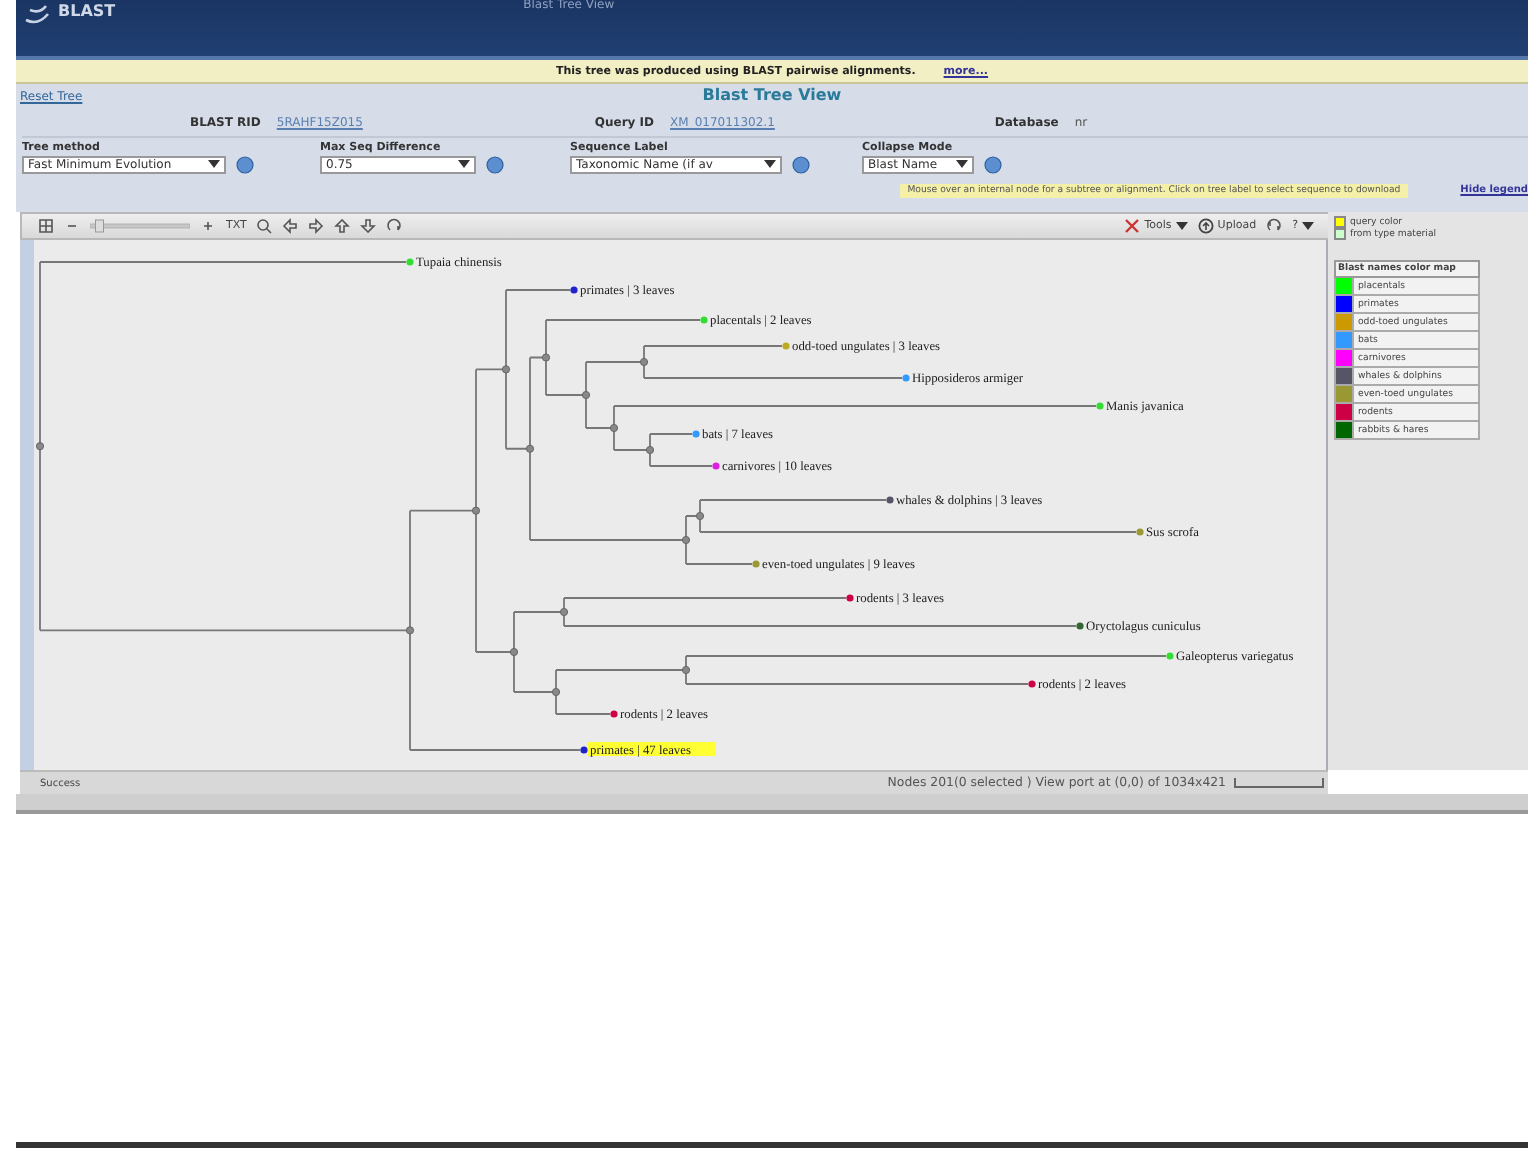  I want to click on left-arrow-icon, so click(290, 226).